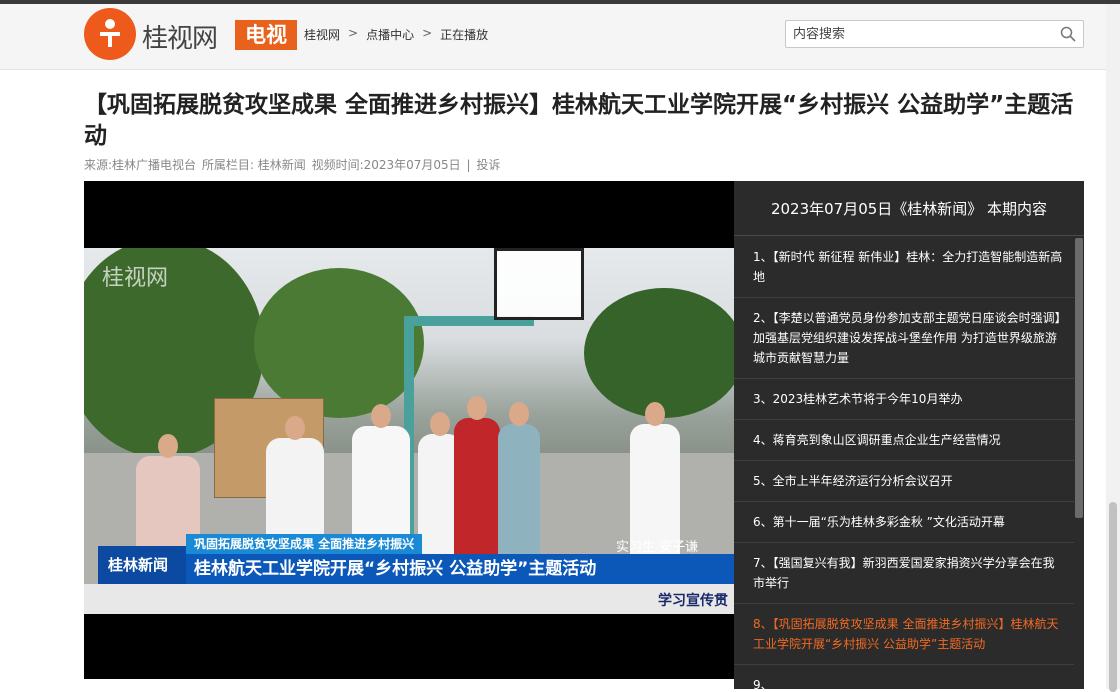 The width and height of the screenshot is (1120, 692). Describe the element at coordinates (464, 35) in the screenshot. I see `breadcrumb-current: 正在播放` at that location.